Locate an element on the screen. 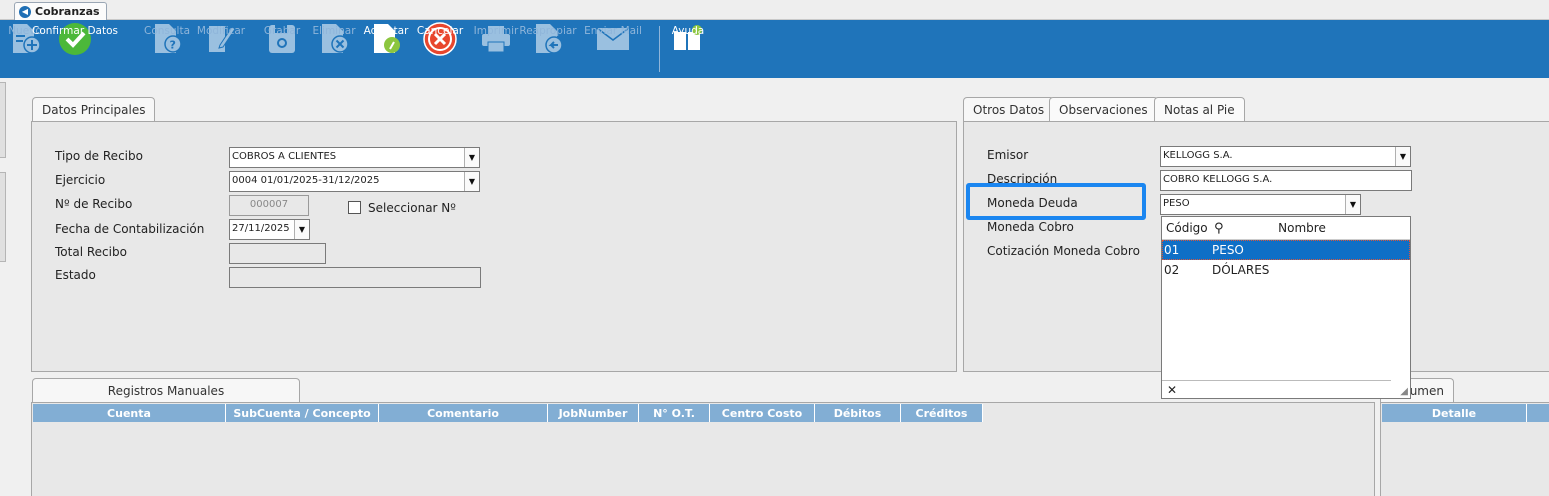 Image resolution: width=1549 pixels, height=496 pixels. column-cuenta: Cuenta is located at coordinates (129, 413).